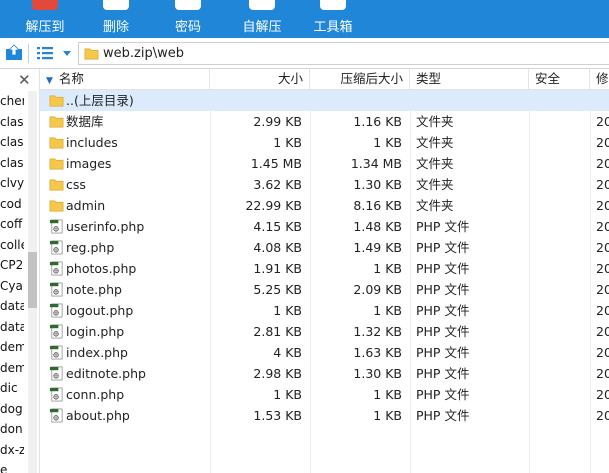 The width and height of the screenshot is (609, 473). I want to click on up-folder-icon, so click(15, 53).